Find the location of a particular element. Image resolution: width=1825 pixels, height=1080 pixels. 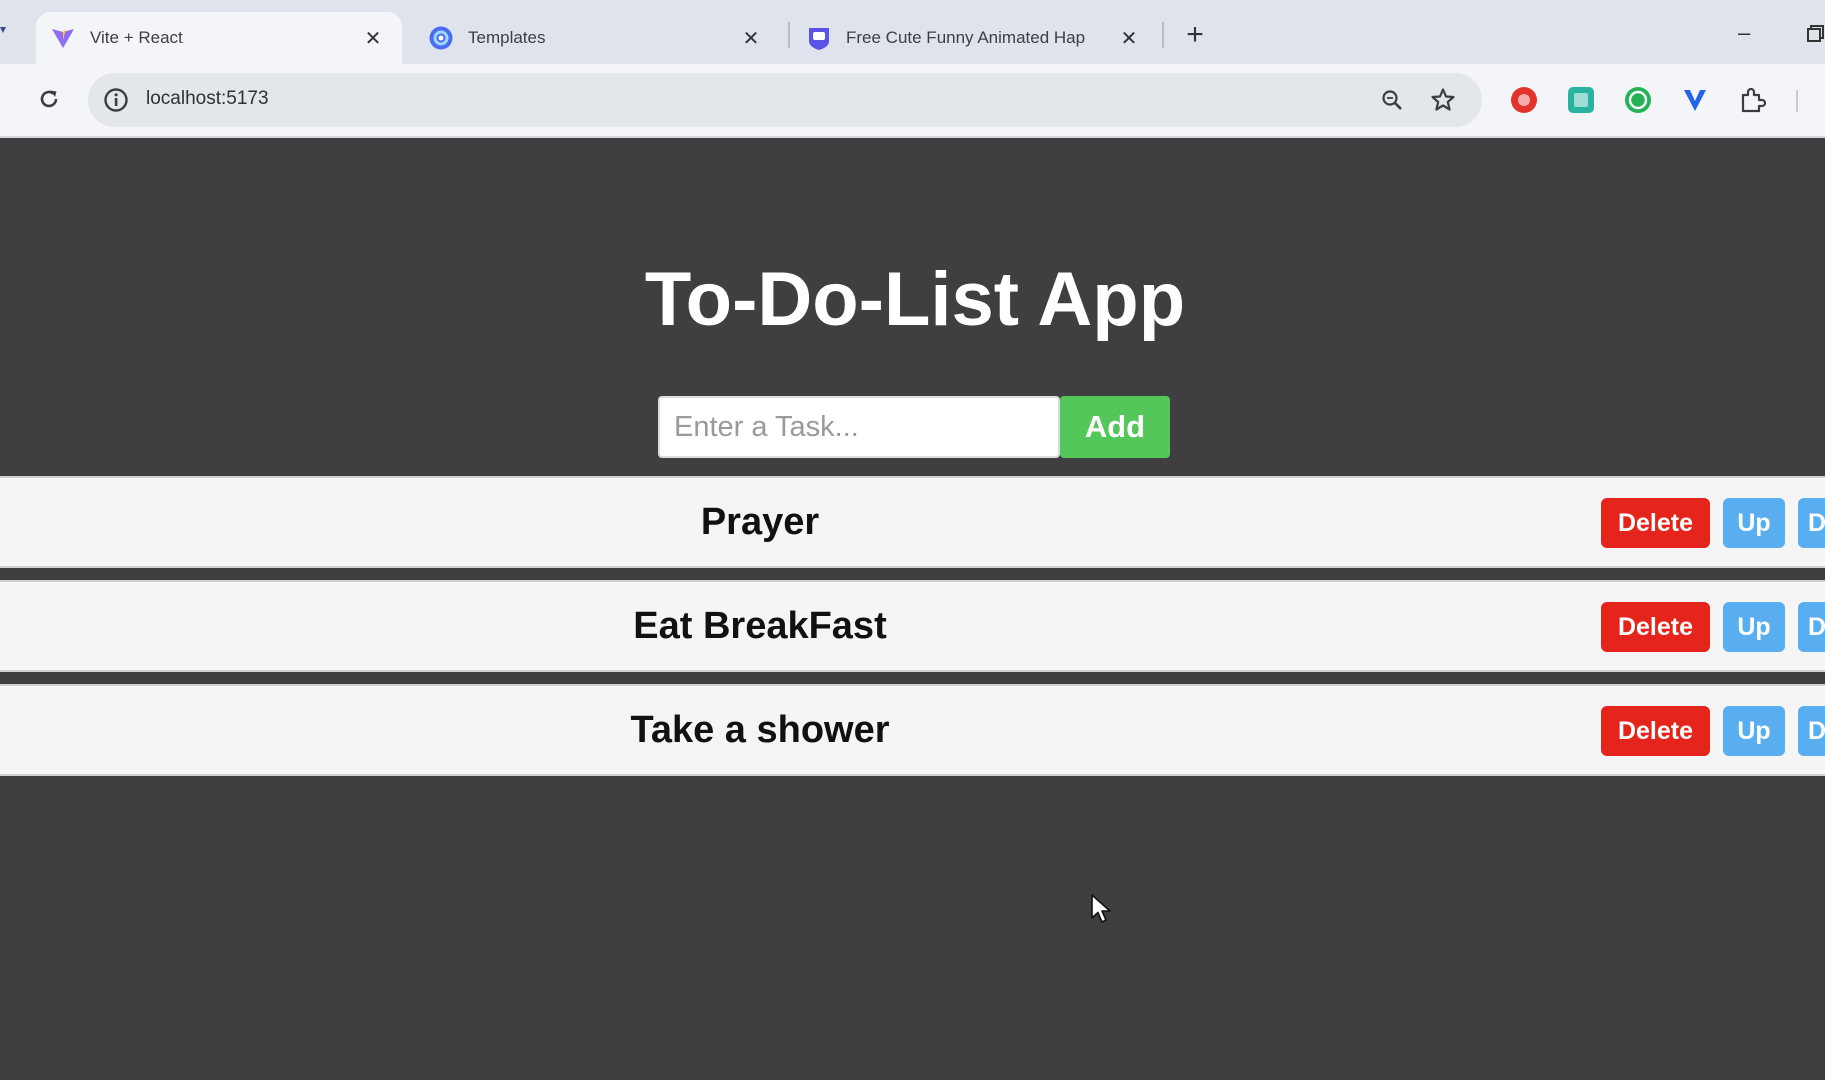

globe-icon is located at coordinates (441, 38).